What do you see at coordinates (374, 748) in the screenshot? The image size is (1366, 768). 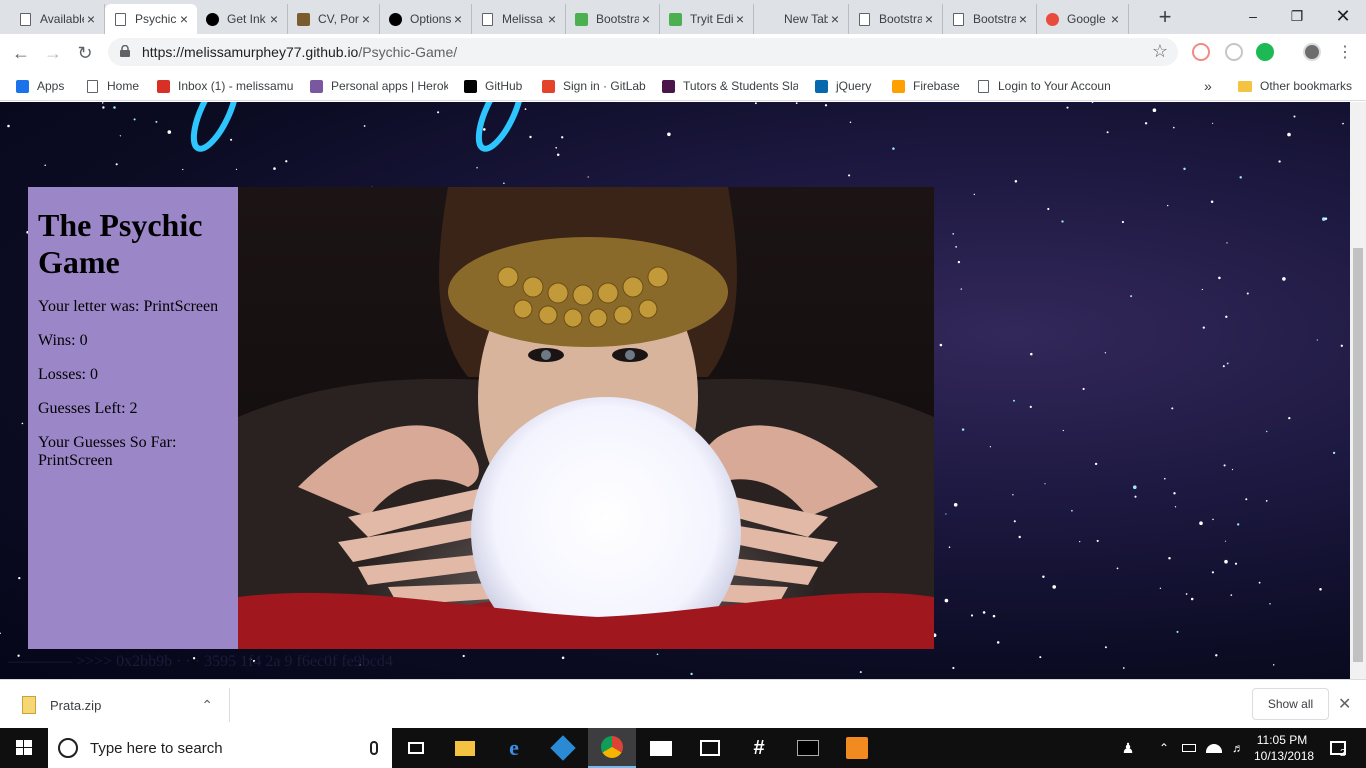 I see `microphone-icon` at bounding box center [374, 748].